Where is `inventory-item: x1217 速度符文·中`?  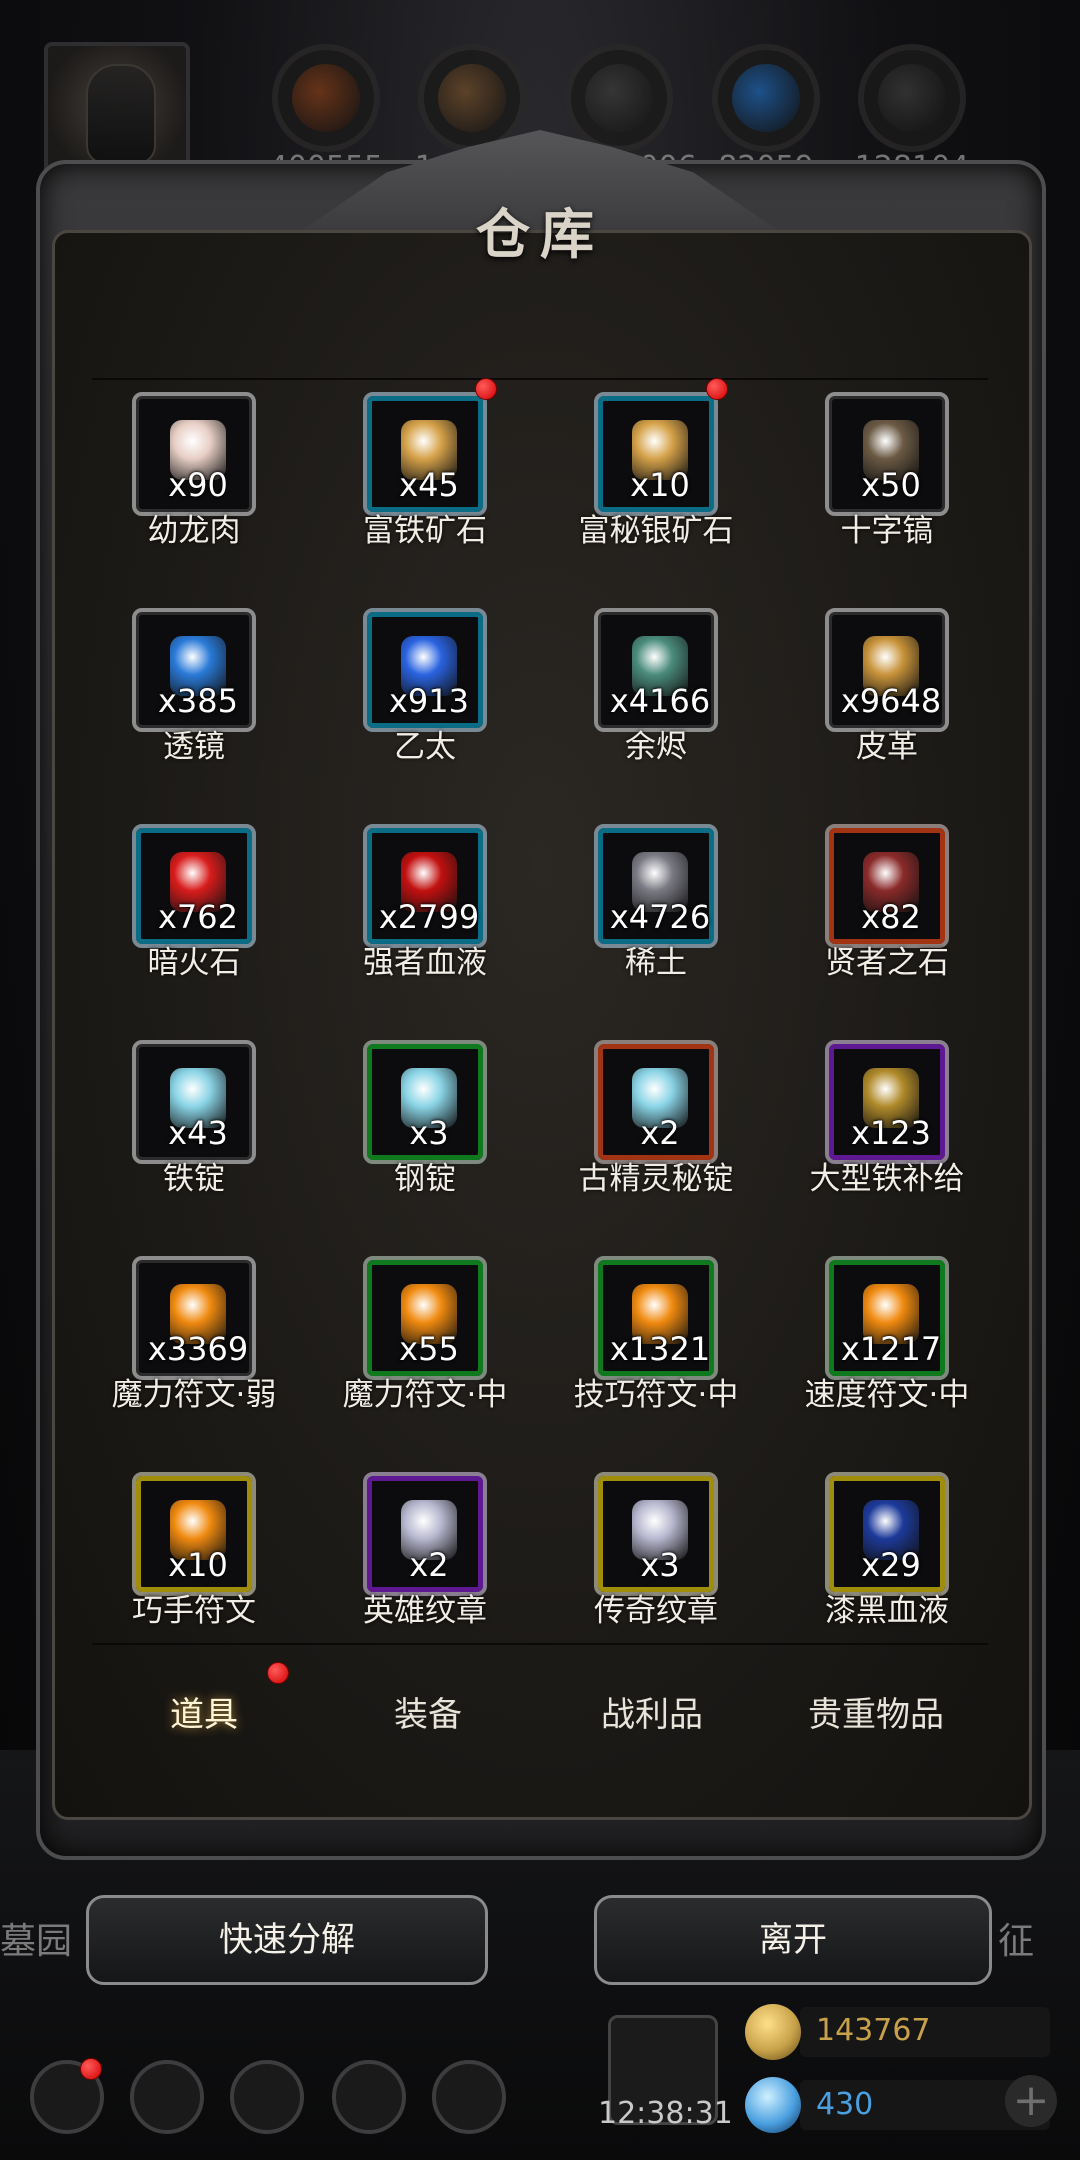
inventory-item: x1217 速度符文·中 is located at coordinates (895, 1329).